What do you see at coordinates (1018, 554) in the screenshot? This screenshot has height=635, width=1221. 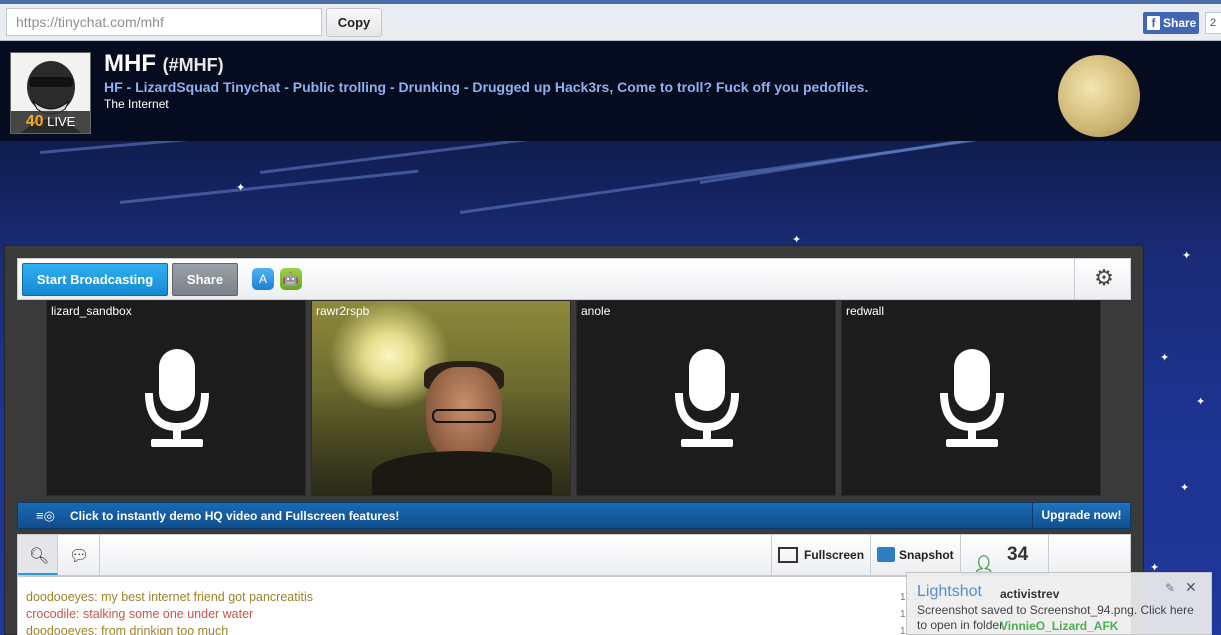 I see `user-count: 34` at bounding box center [1018, 554].